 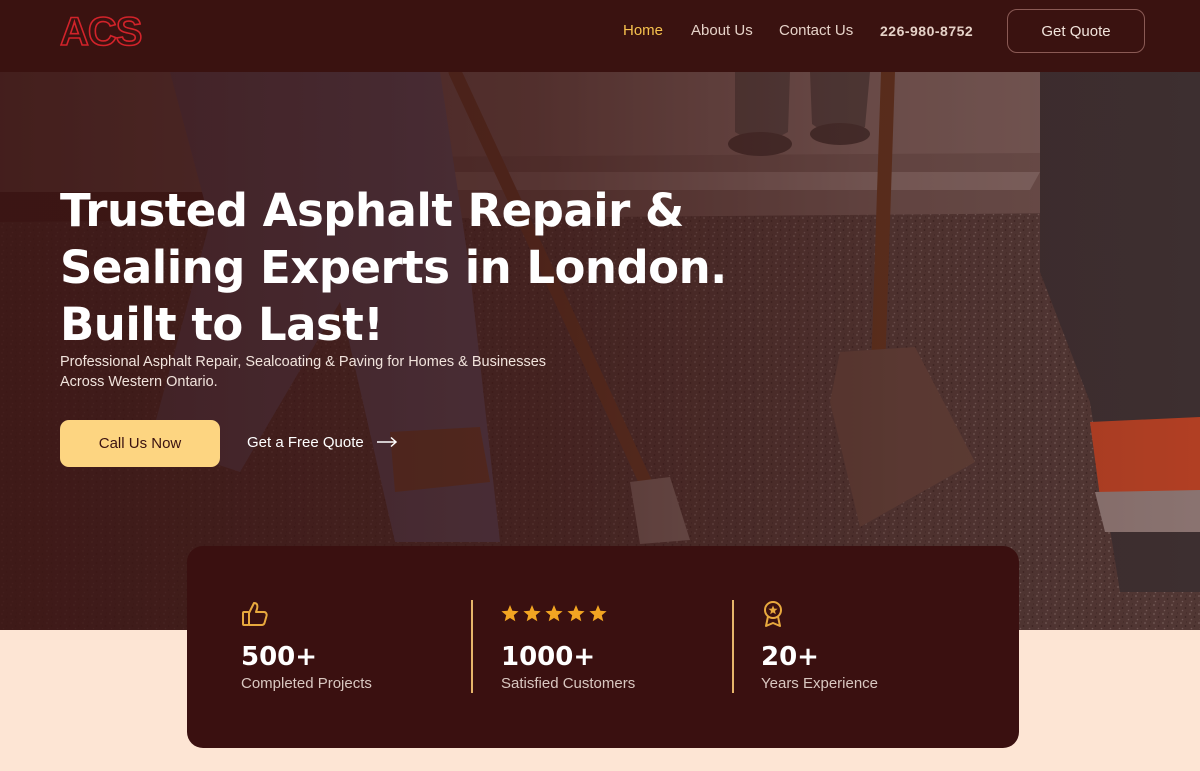 What do you see at coordinates (140, 443) in the screenshot?
I see `call-us-now-button: Call Us Now` at bounding box center [140, 443].